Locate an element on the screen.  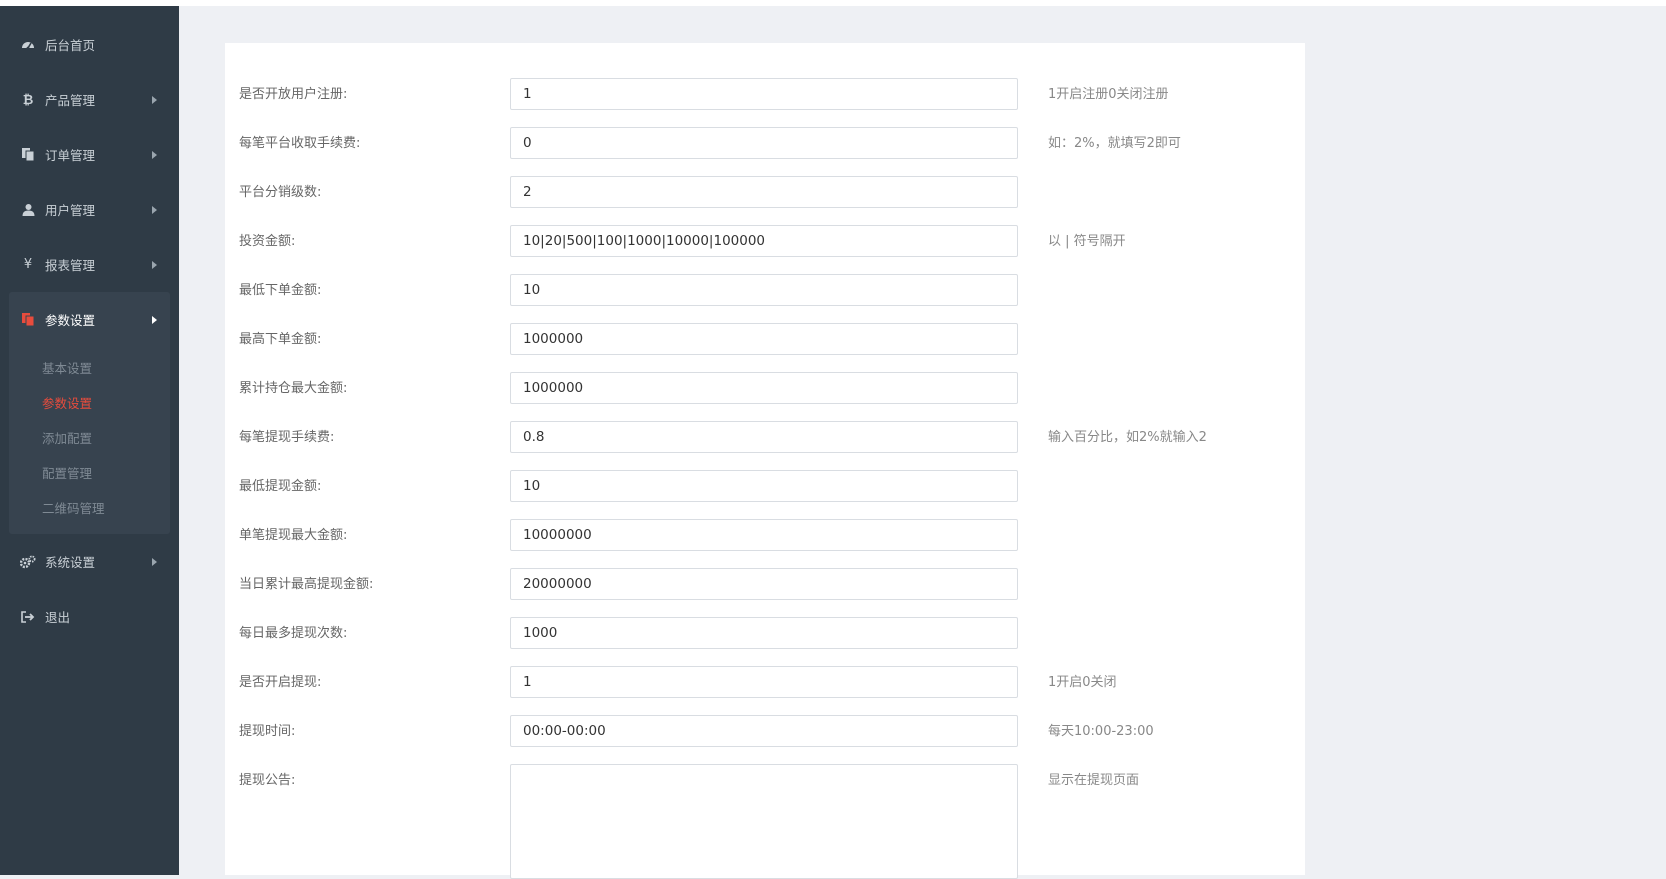
sidebar-item-logout: 退出 is located at coordinates (89, 616).